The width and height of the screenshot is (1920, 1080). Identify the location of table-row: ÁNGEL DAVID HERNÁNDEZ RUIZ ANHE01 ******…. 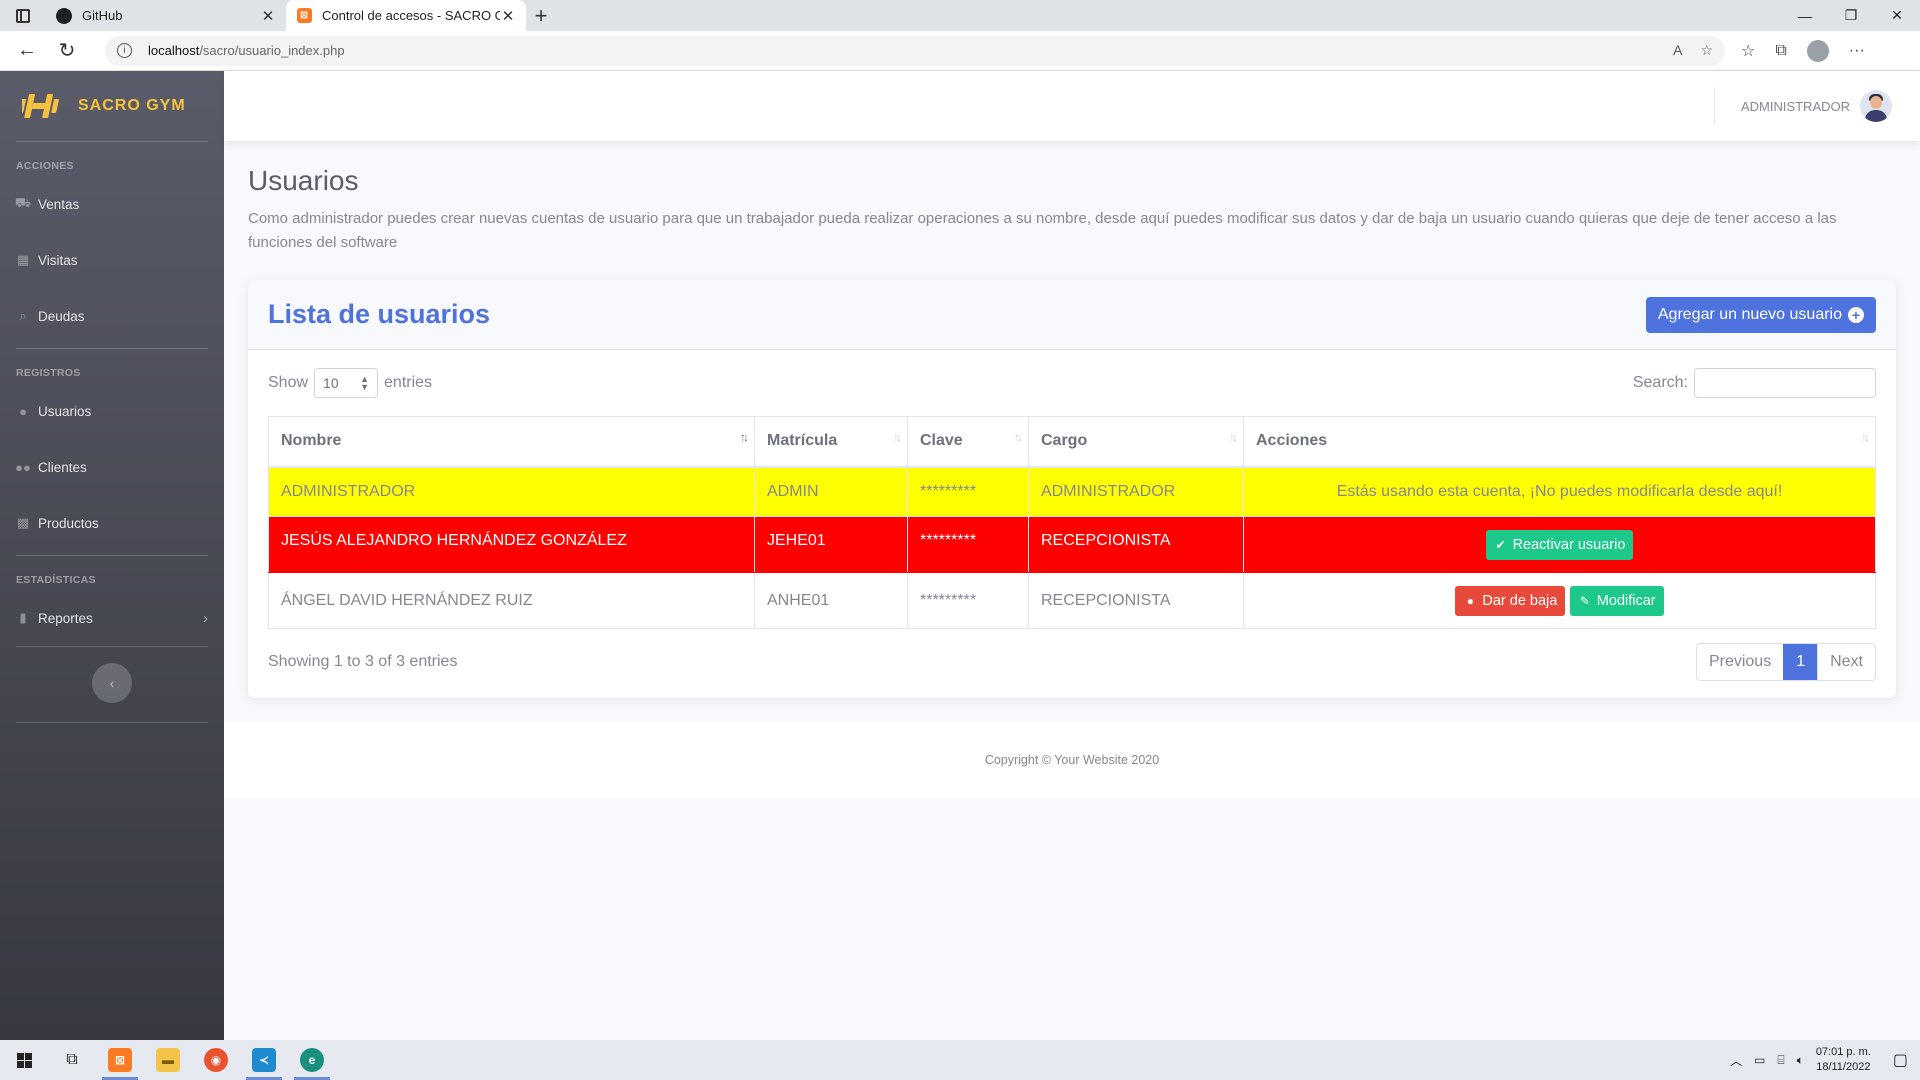
(1072, 600).